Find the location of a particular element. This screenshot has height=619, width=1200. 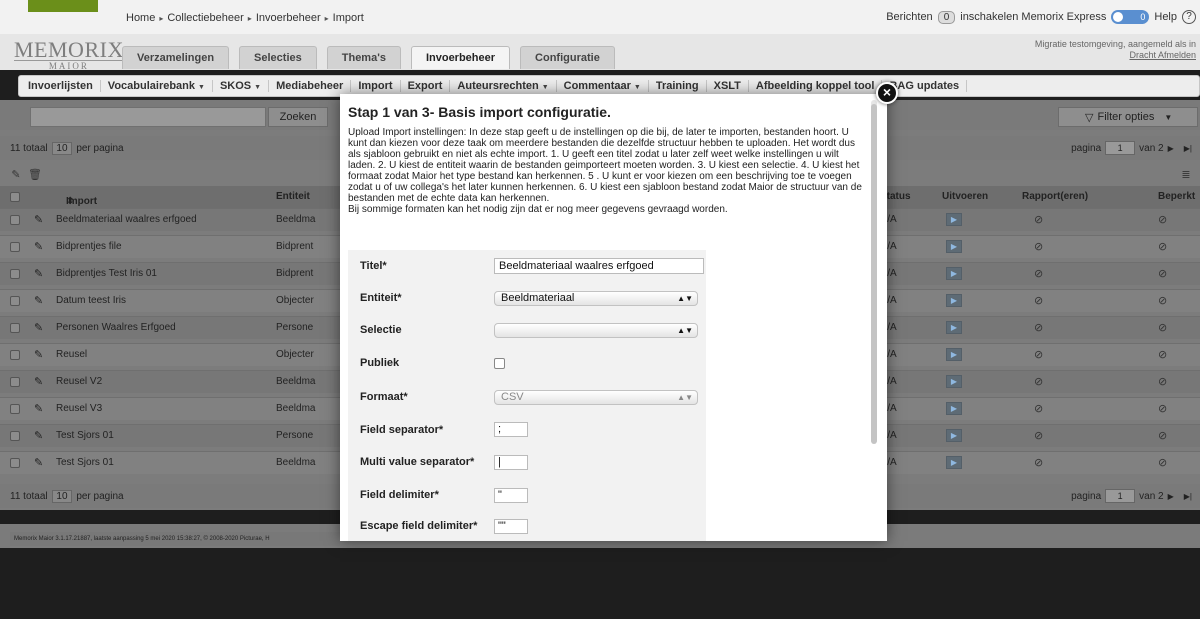

subnav-xslt: XSLT is located at coordinates (728, 86).